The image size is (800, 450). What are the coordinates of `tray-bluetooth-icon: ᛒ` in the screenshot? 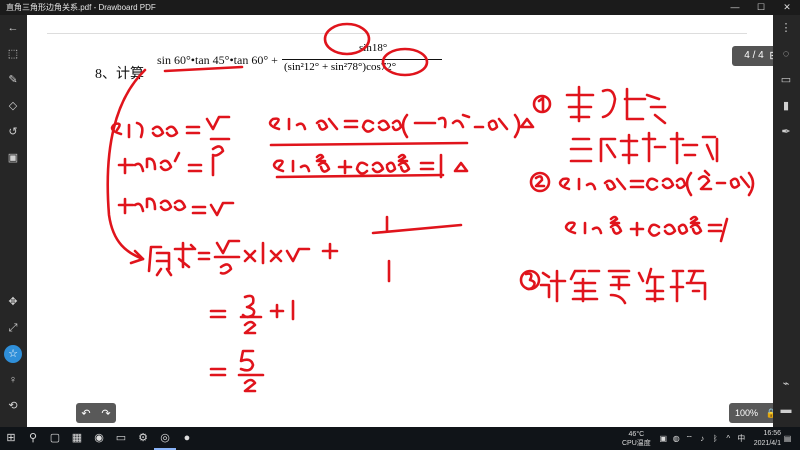 It's located at (715, 438).